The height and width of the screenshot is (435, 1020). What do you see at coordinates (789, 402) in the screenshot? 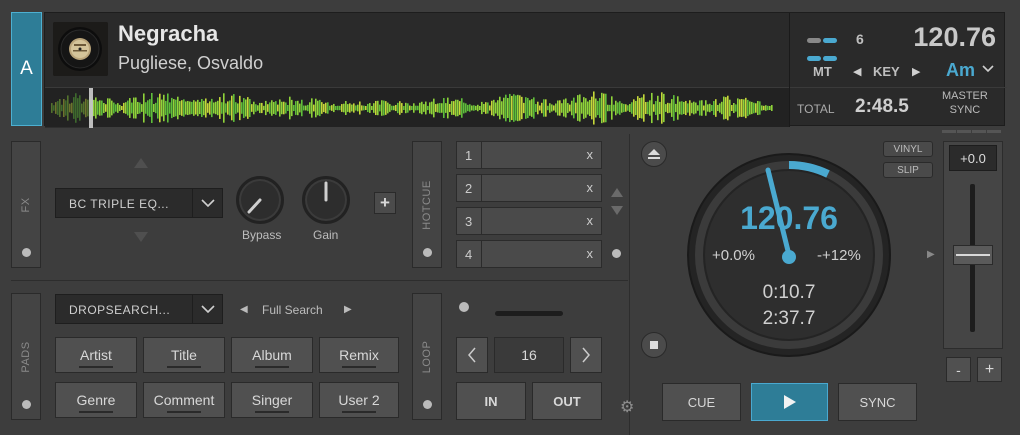
I see `play-button` at bounding box center [789, 402].